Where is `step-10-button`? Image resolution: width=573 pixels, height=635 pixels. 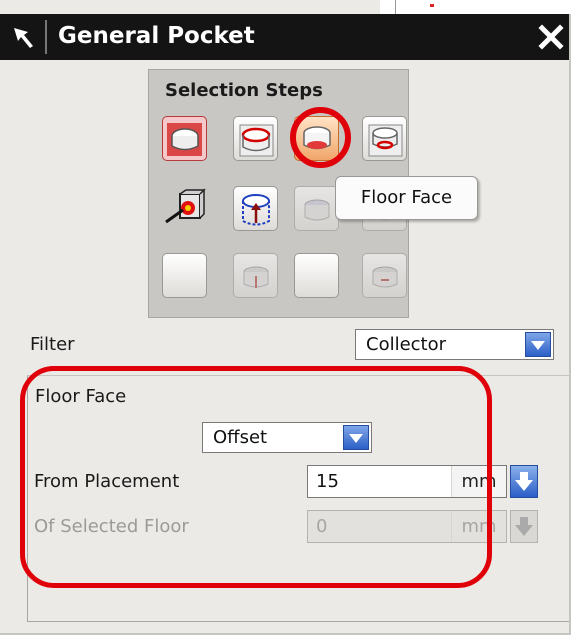 step-10-button is located at coordinates (255, 275).